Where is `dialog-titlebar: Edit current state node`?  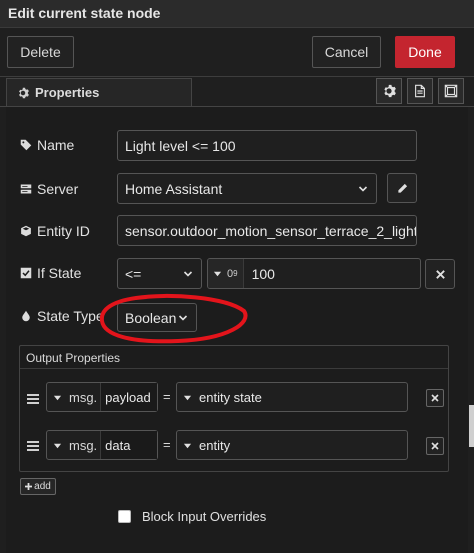 dialog-titlebar: Edit current state node is located at coordinates (237, 14).